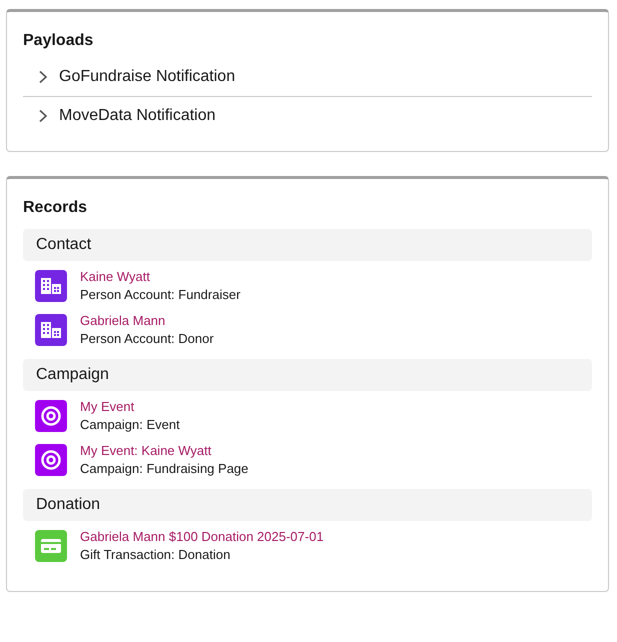 This screenshot has height=642, width=617. What do you see at coordinates (307, 375) in the screenshot?
I see `group-header: Campaign` at bounding box center [307, 375].